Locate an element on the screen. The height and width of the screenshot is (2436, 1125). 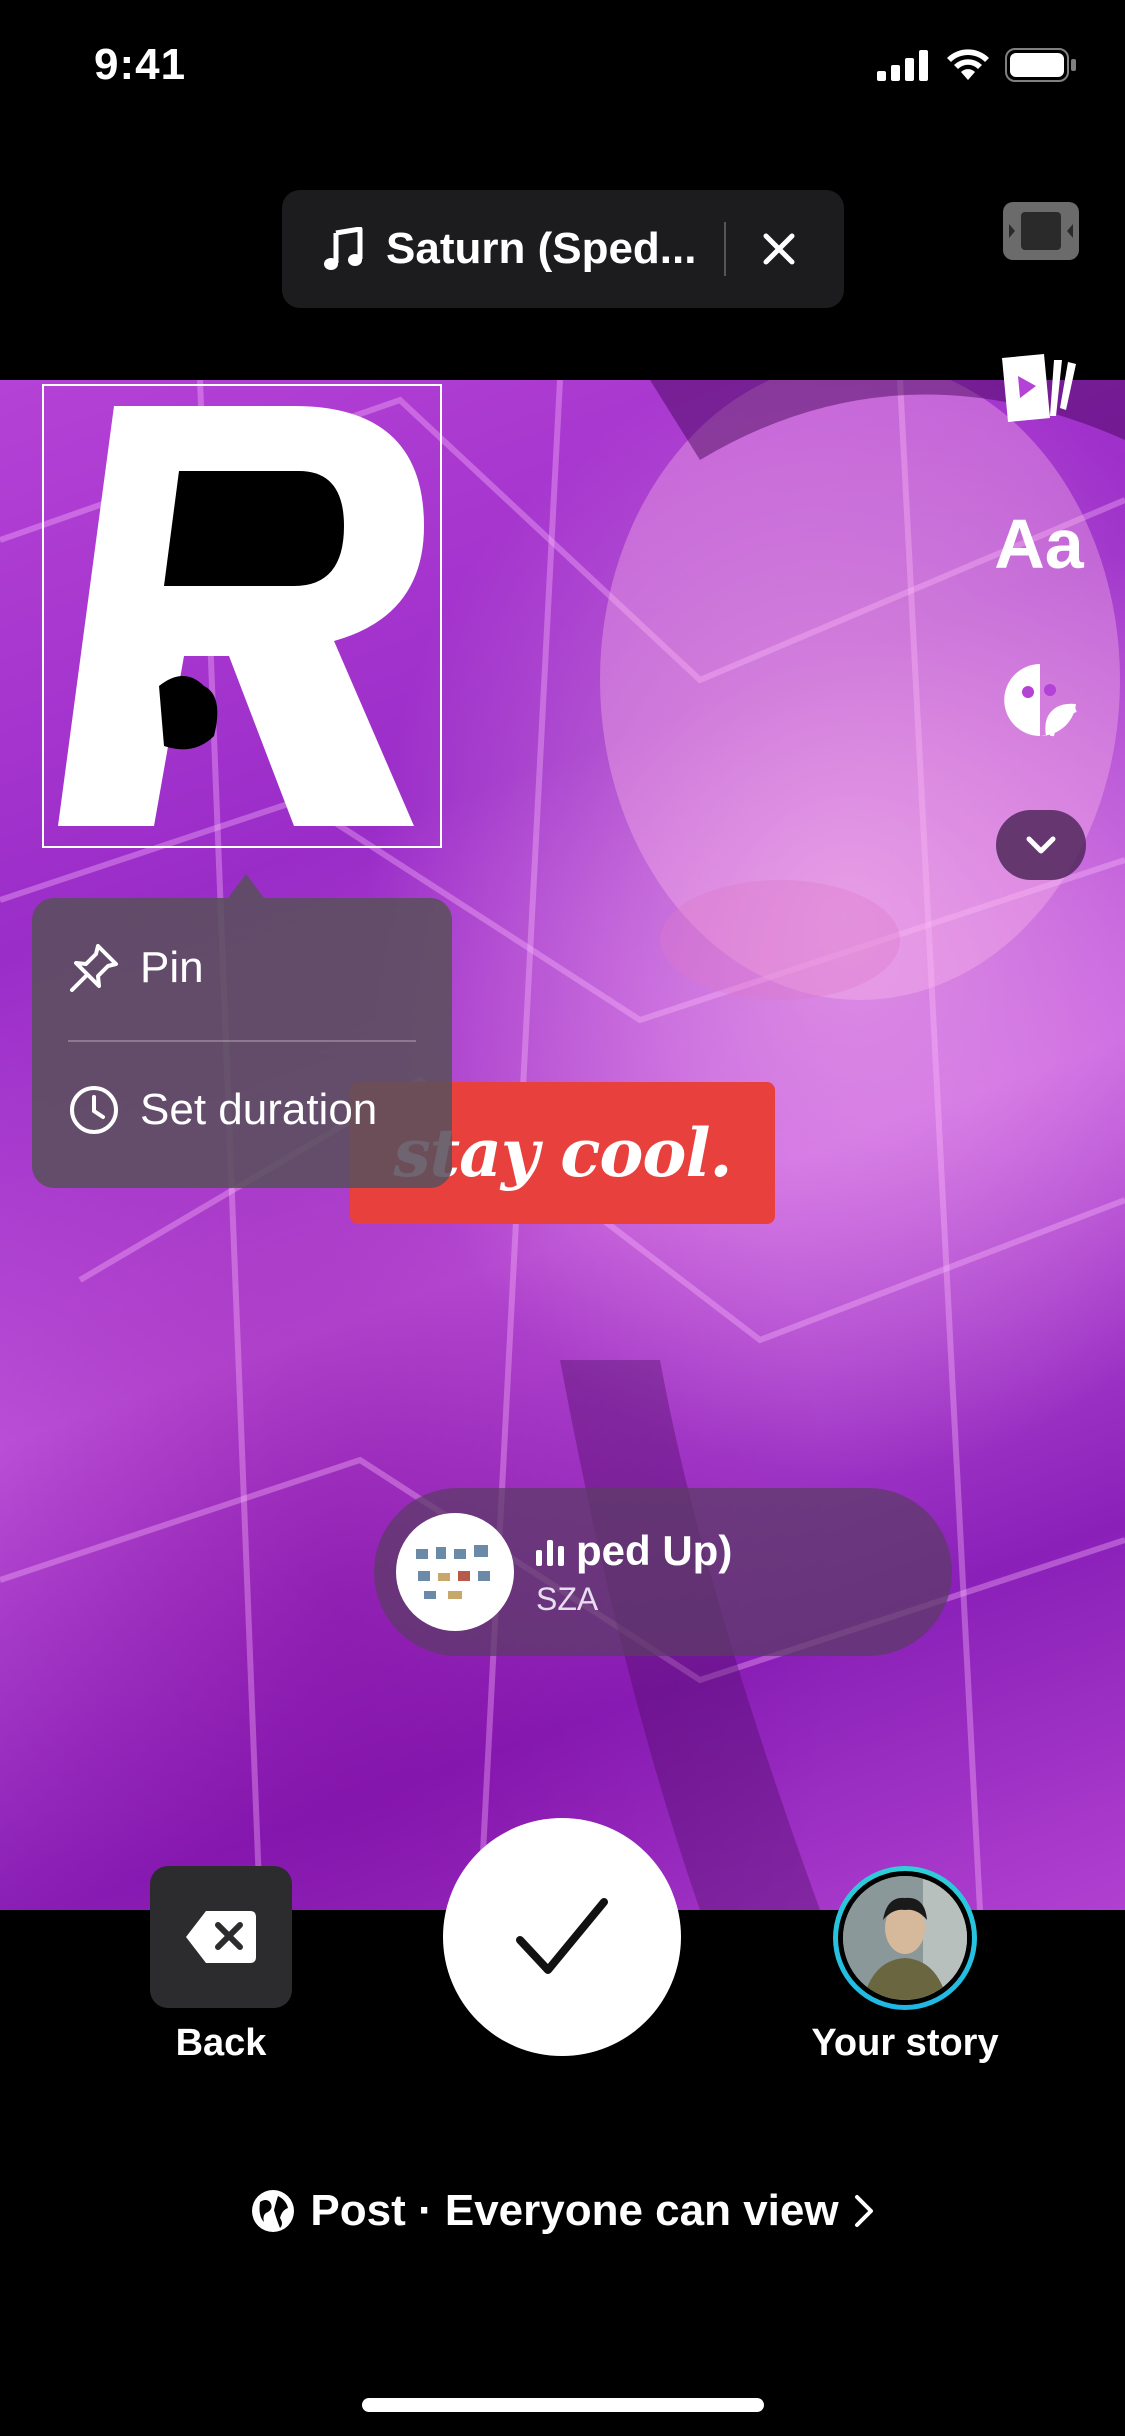
back-label: Back is located at coordinates (221, 2043).